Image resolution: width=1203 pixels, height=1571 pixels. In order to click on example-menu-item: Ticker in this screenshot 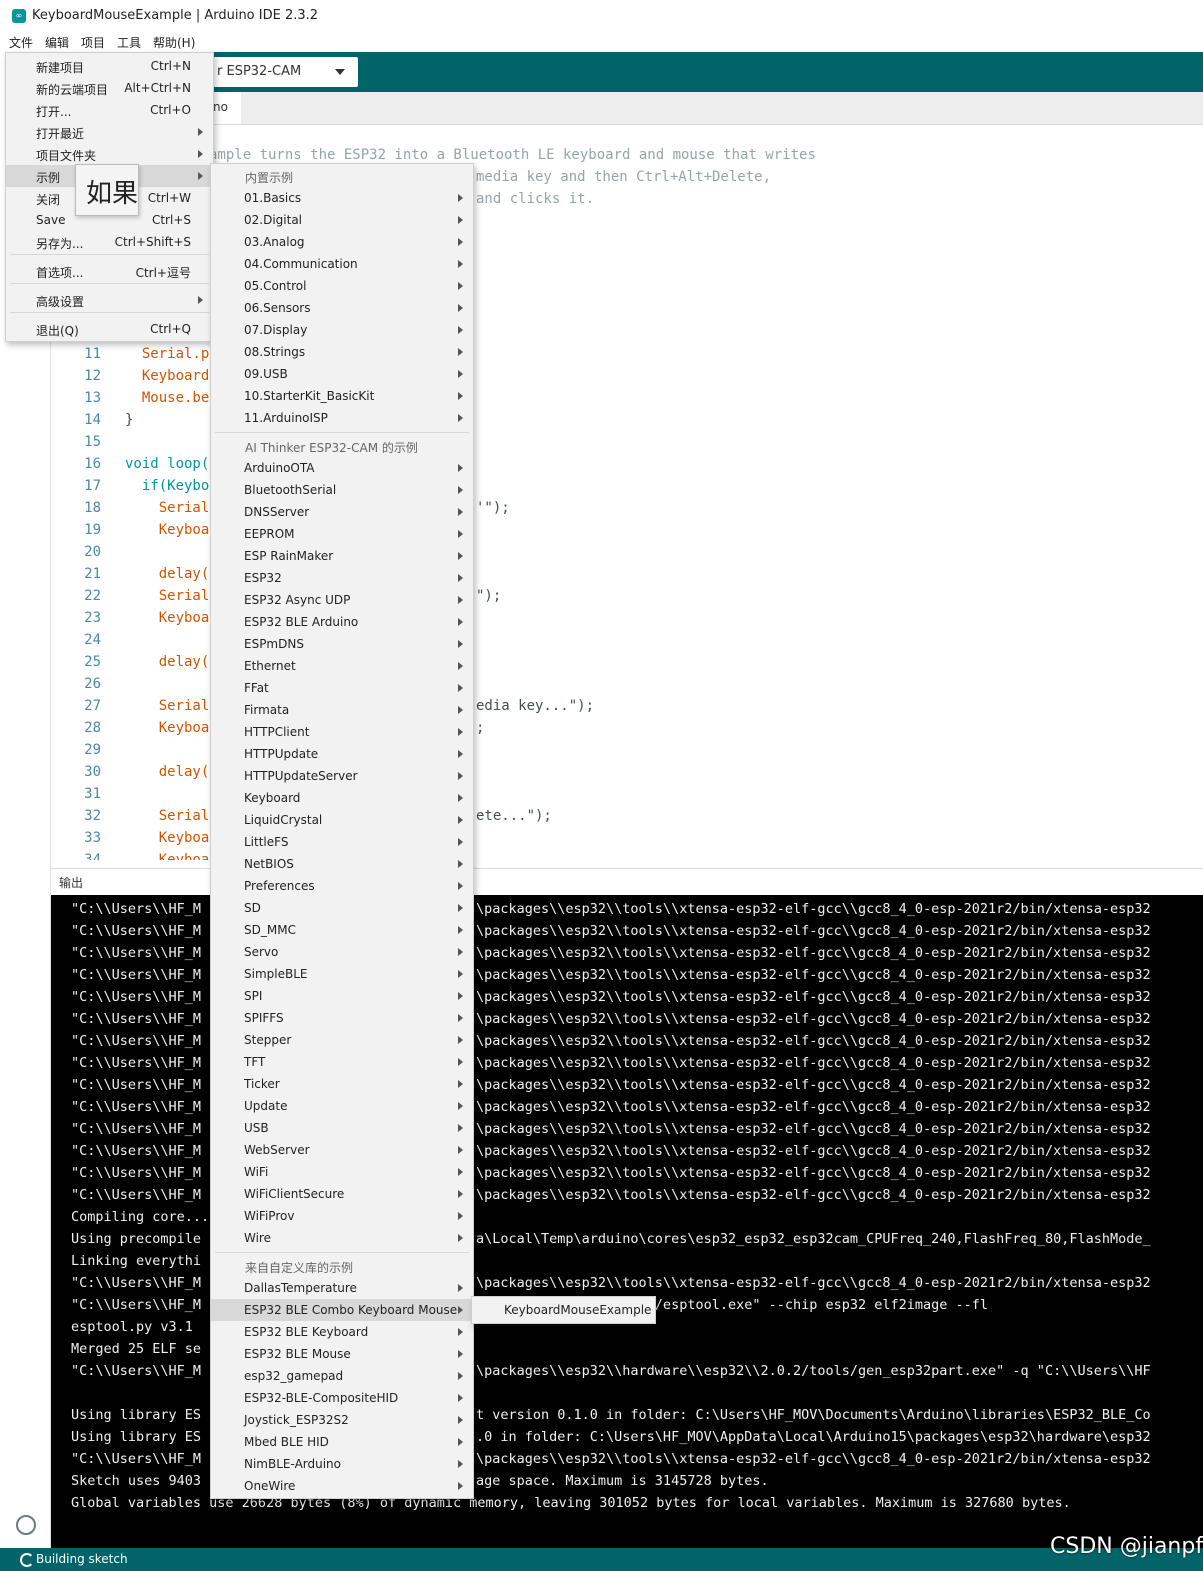, I will do `click(342, 1084)`.